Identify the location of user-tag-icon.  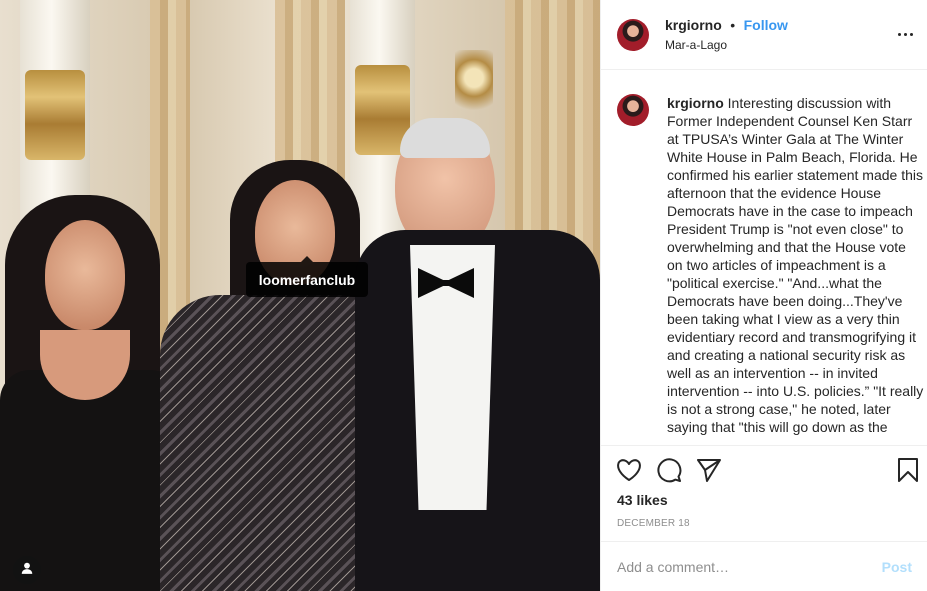
(27, 570).